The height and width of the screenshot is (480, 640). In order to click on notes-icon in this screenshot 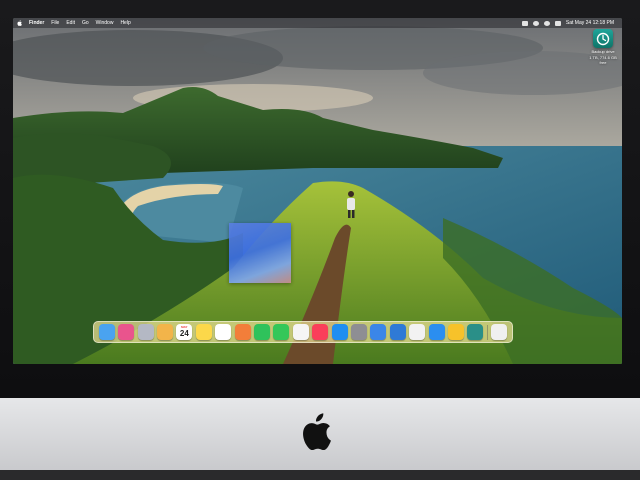, I will do `click(203, 332)`.